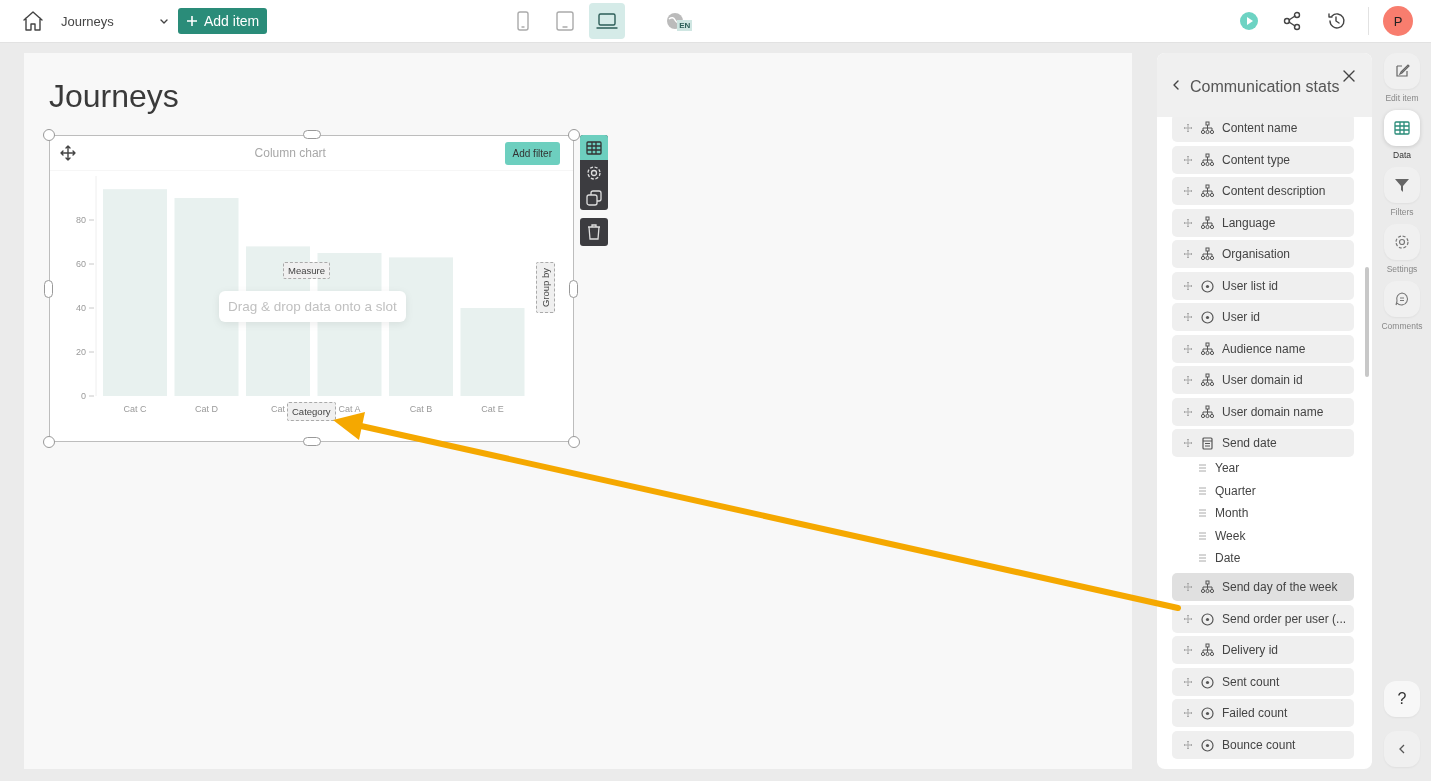  I want to click on language-badge: EN, so click(685, 25).